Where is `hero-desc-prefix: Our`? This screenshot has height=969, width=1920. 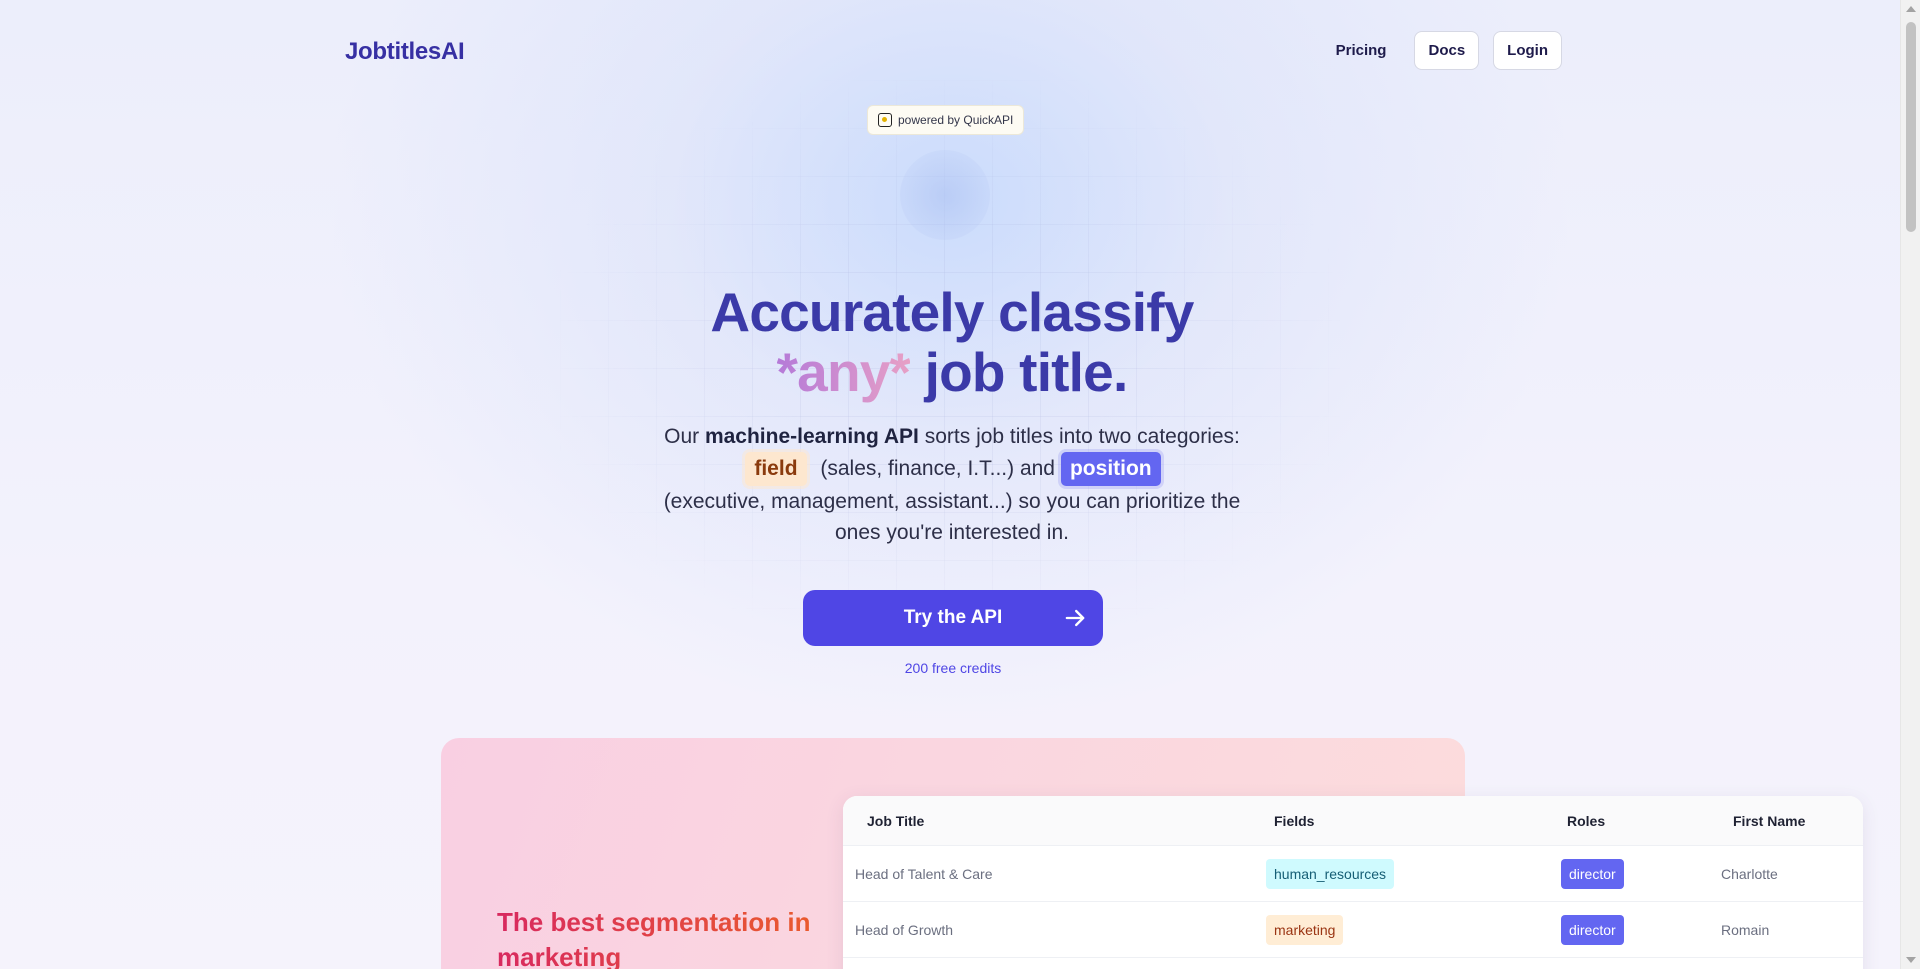
hero-desc-prefix: Our is located at coordinates (684, 436).